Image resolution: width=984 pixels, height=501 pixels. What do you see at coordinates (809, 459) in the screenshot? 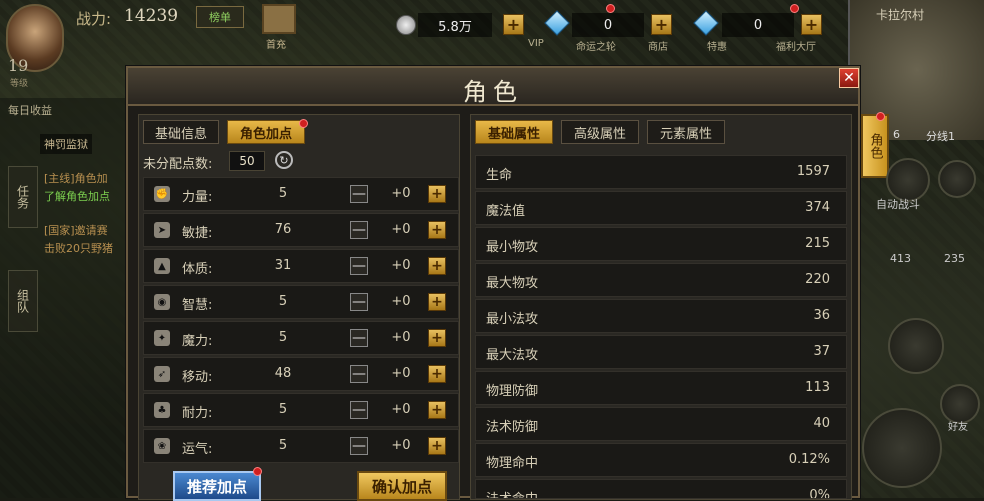
I see `attribute-value: 0.12%` at bounding box center [809, 459].